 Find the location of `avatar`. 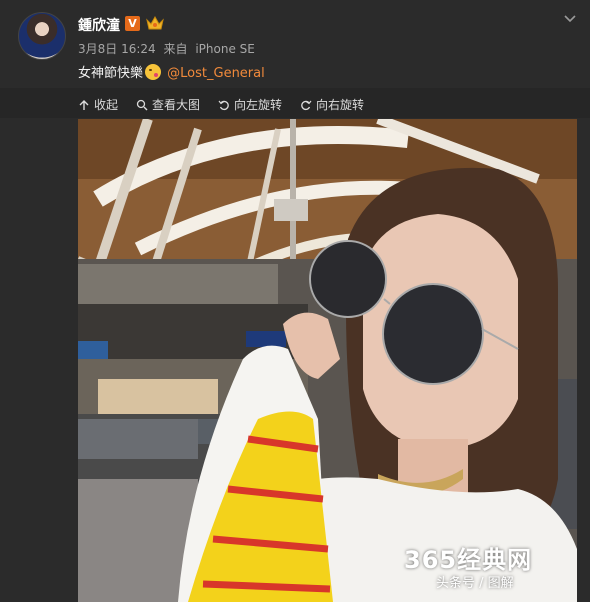

avatar is located at coordinates (42, 36).